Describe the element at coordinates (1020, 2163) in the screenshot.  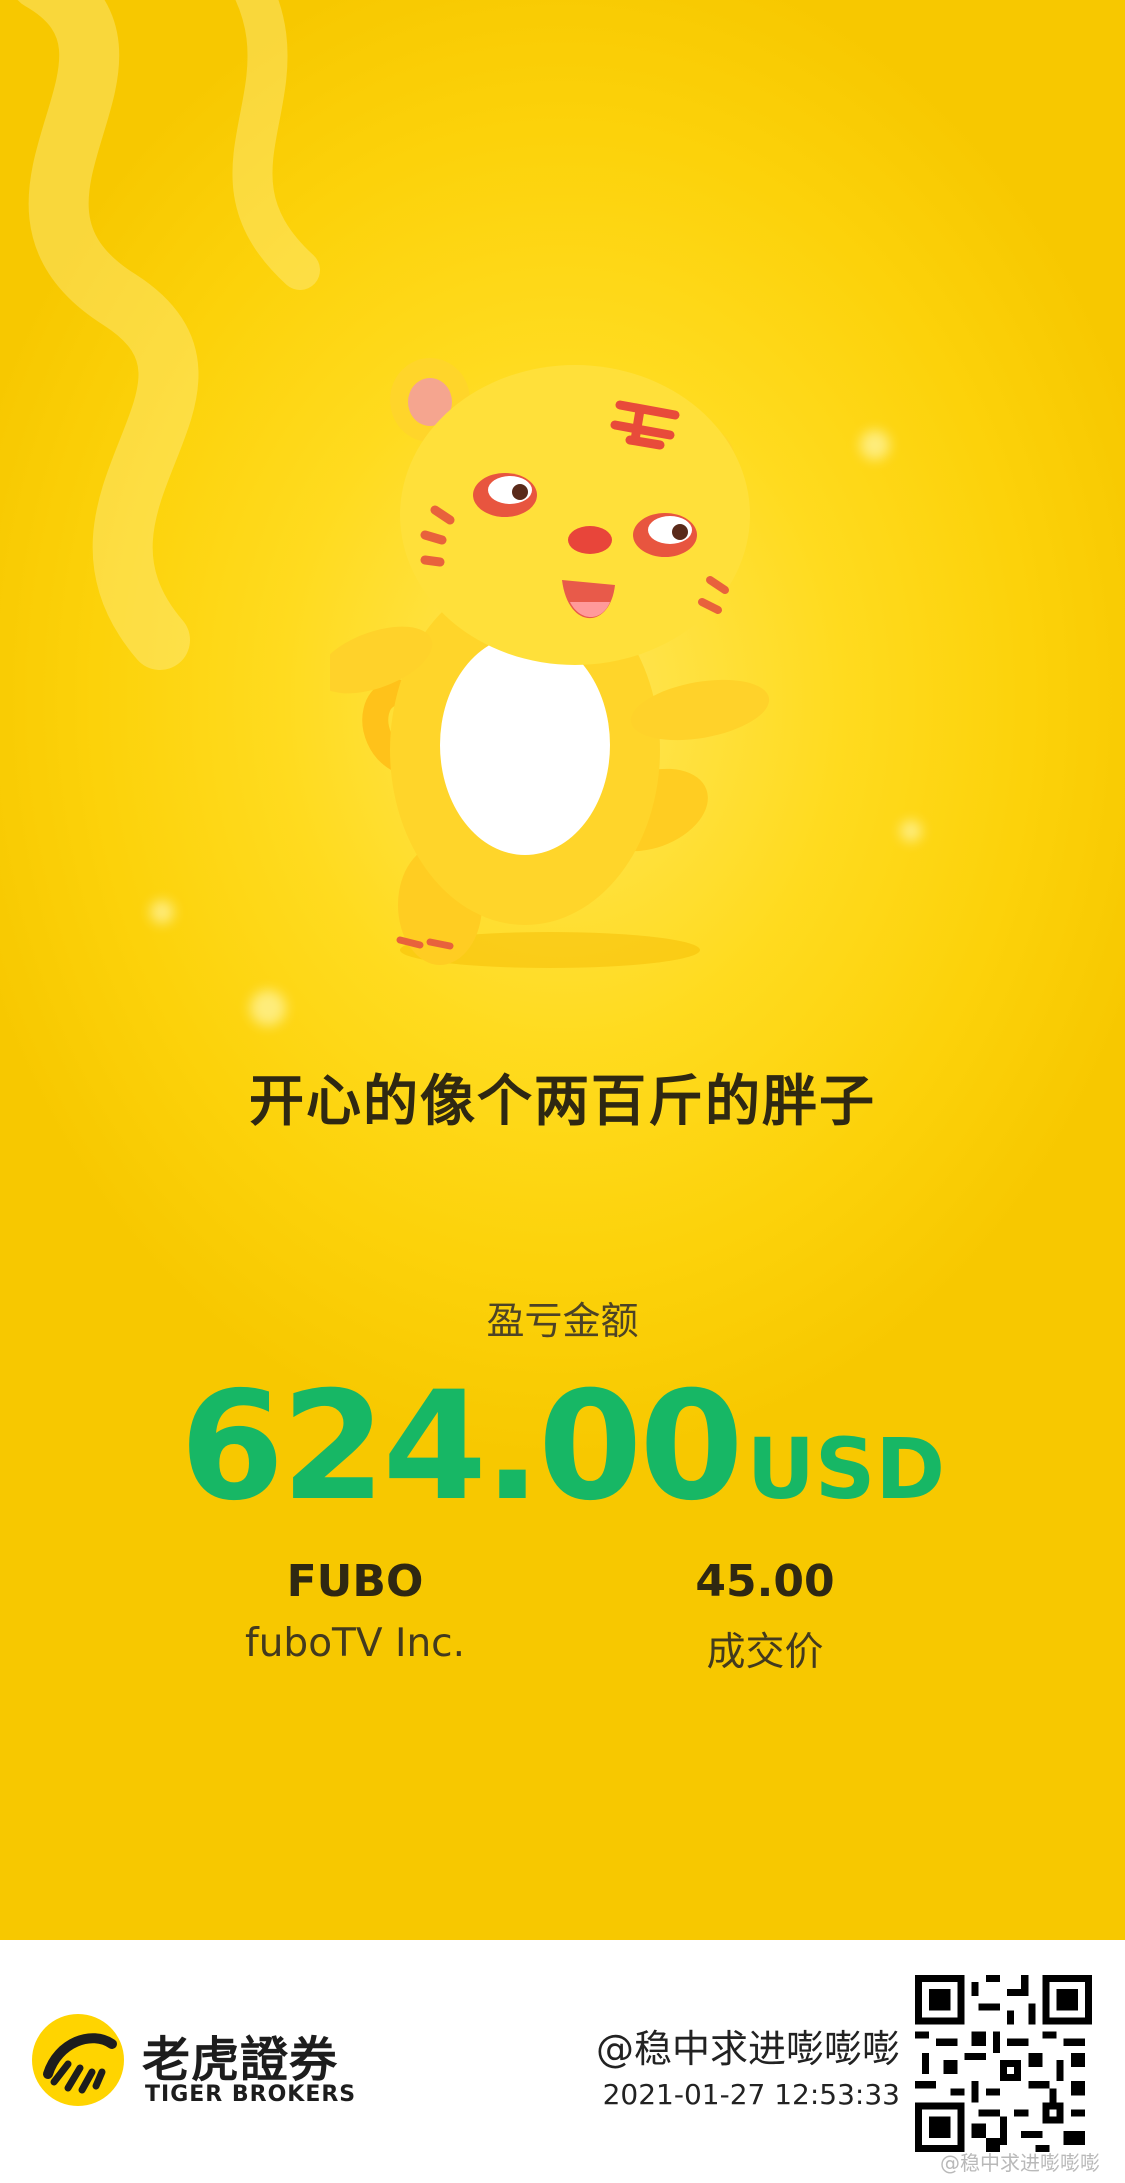
I see `watermark: @稳中求进嘭嘭嘭` at that location.